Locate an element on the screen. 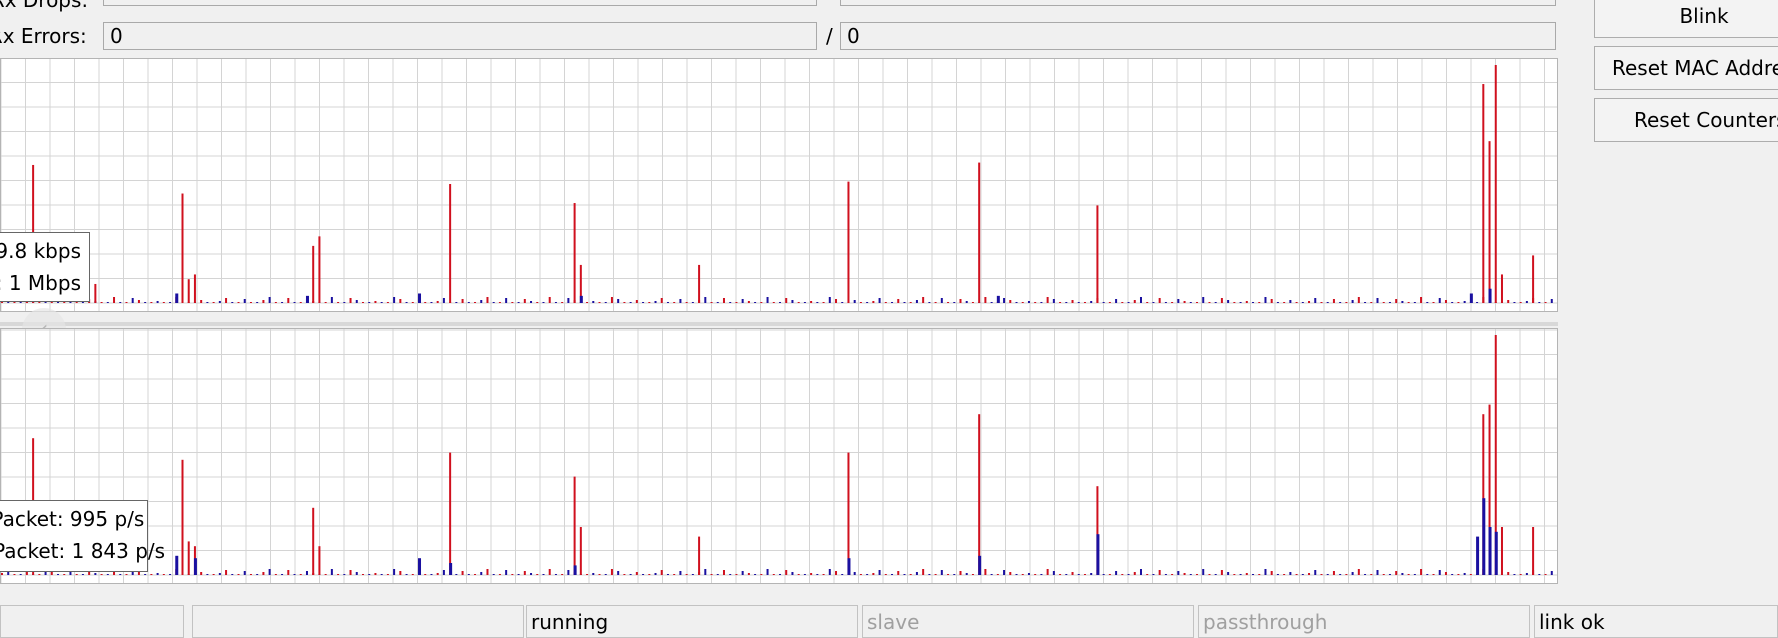 The height and width of the screenshot is (638, 1778). errors-rx-field: 0 is located at coordinates (1198, 36).